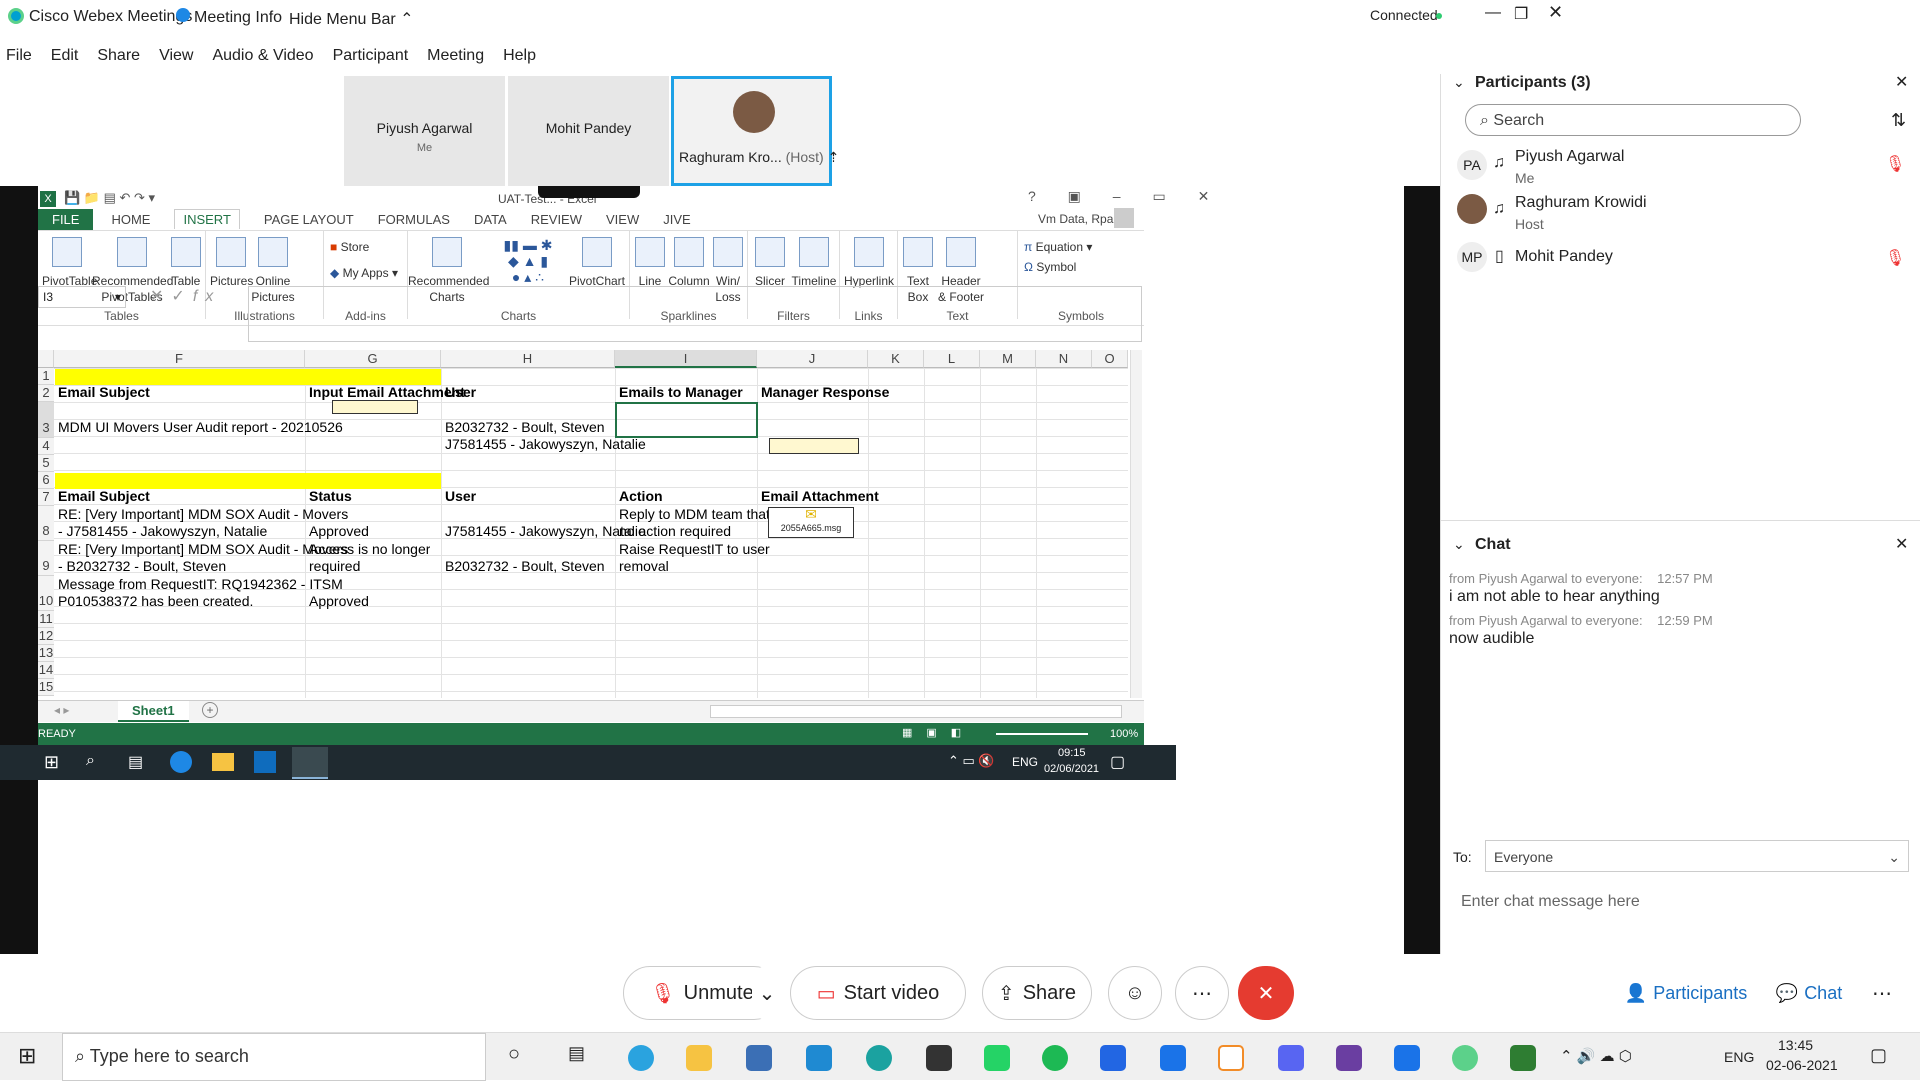 The width and height of the screenshot is (1920, 1081). Describe the element at coordinates (1697, 856) in the screenshot. I see `chat-recipient-select: Everyone ⌄` at that location.